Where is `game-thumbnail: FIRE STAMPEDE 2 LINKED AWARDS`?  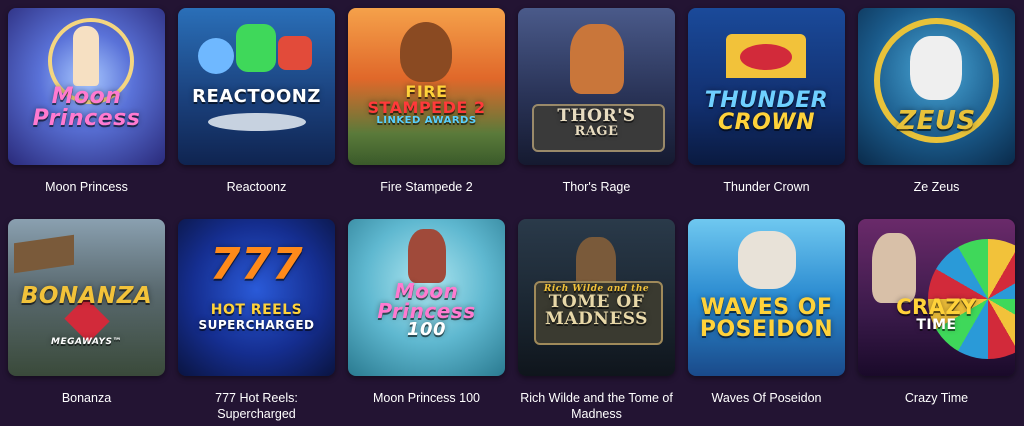
game-thumbnail: FIRE STAMPEDE 2 LINKED AWARDS is located at coordinates (426, 86).